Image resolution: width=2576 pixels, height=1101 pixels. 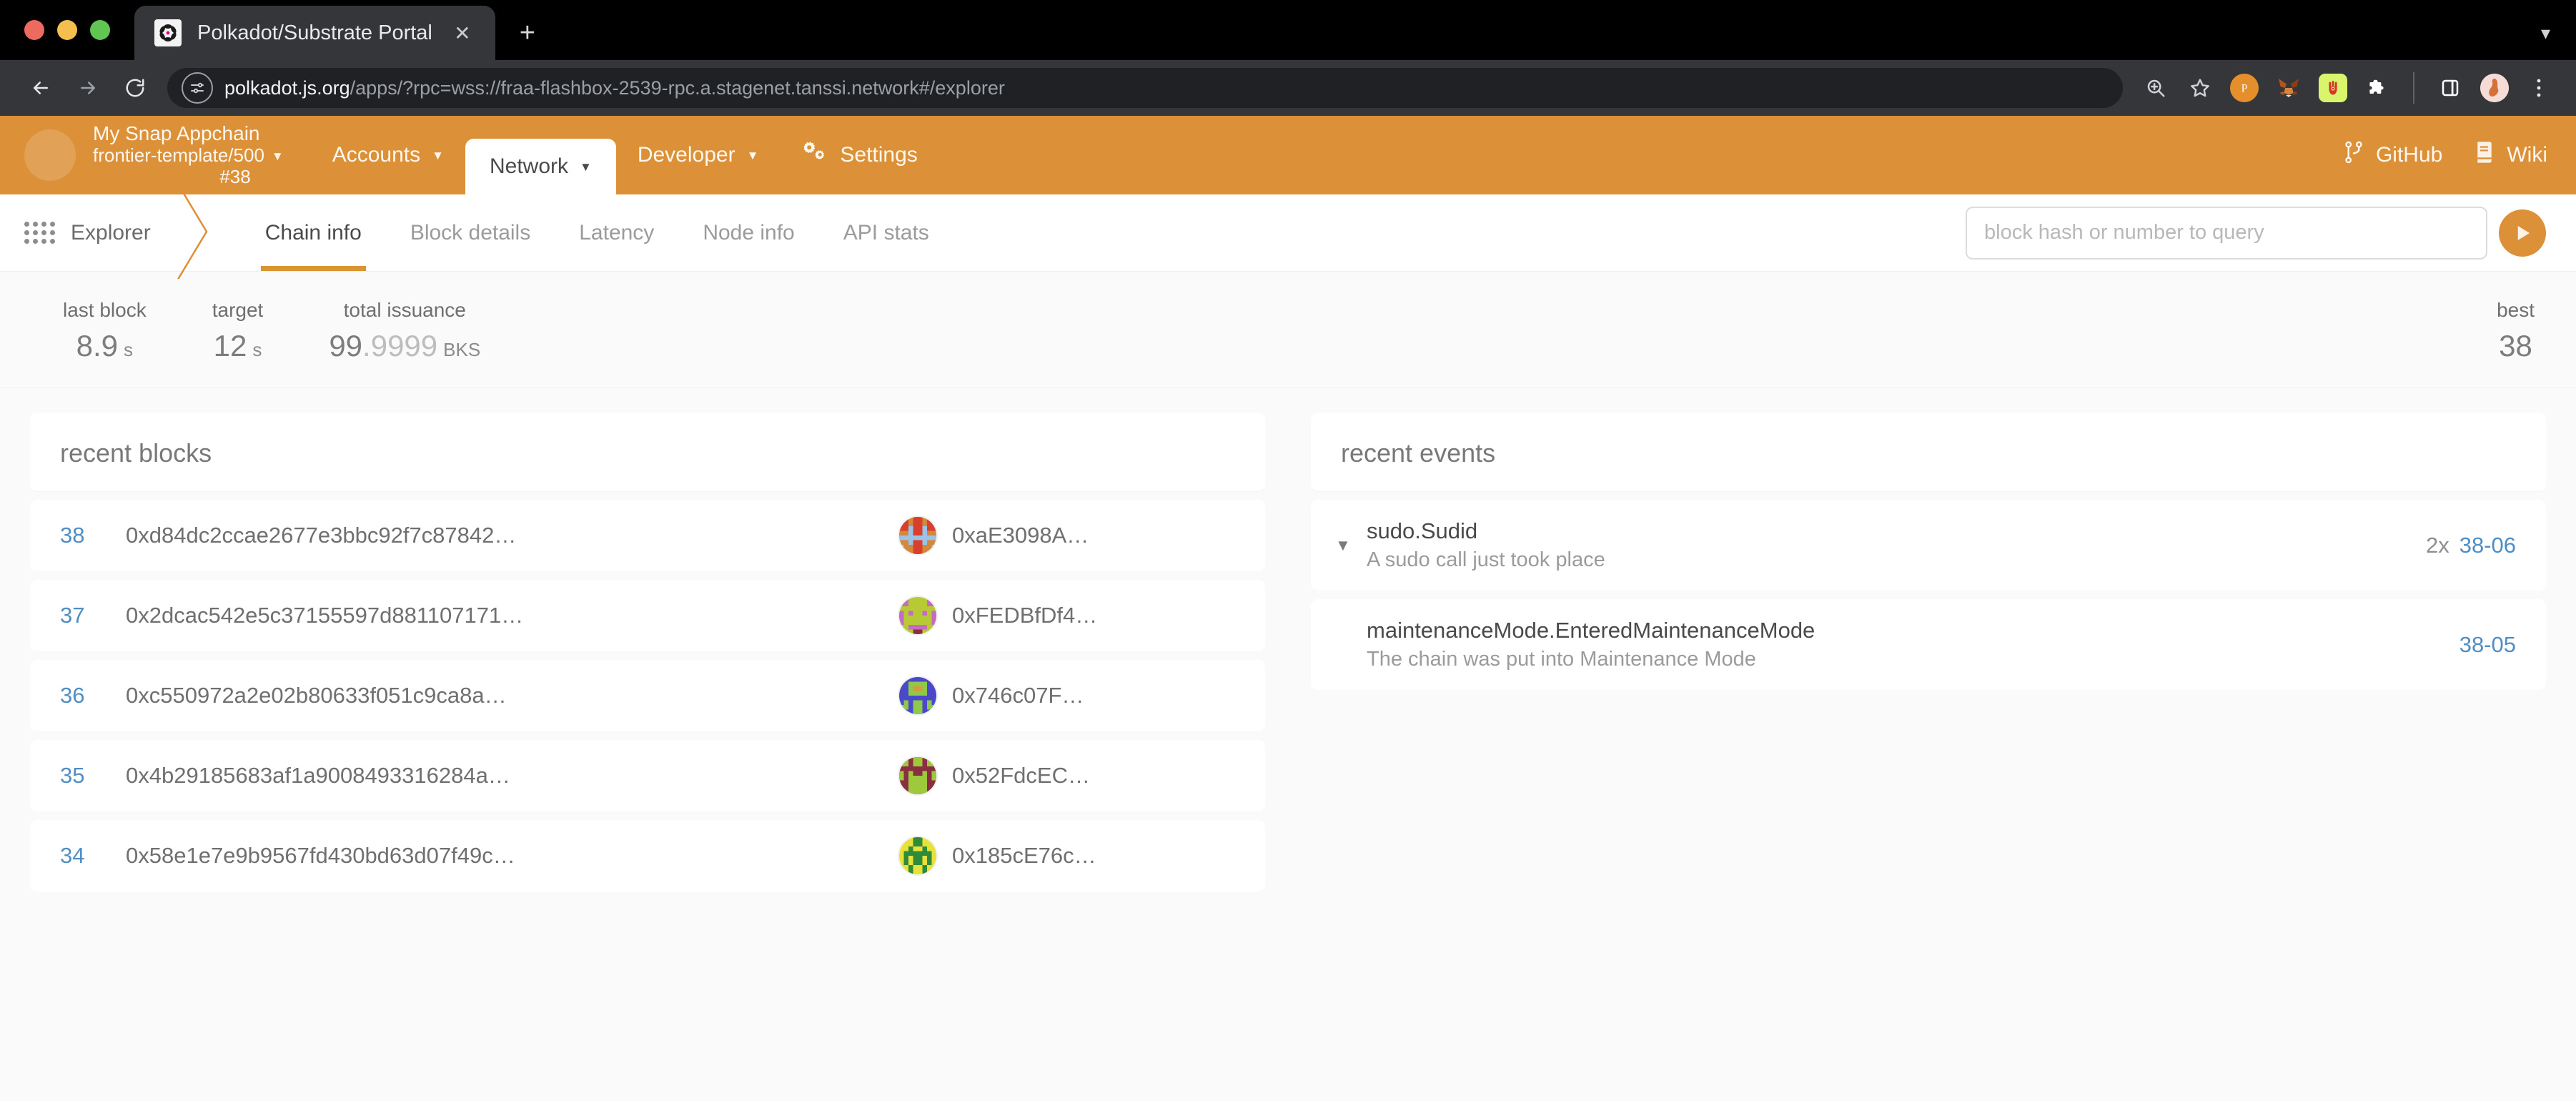 What do you see at coordinates (400, 345) in the screenshot?
I see `stat-number-decimals: .9999` at bounding box center [400, 345].